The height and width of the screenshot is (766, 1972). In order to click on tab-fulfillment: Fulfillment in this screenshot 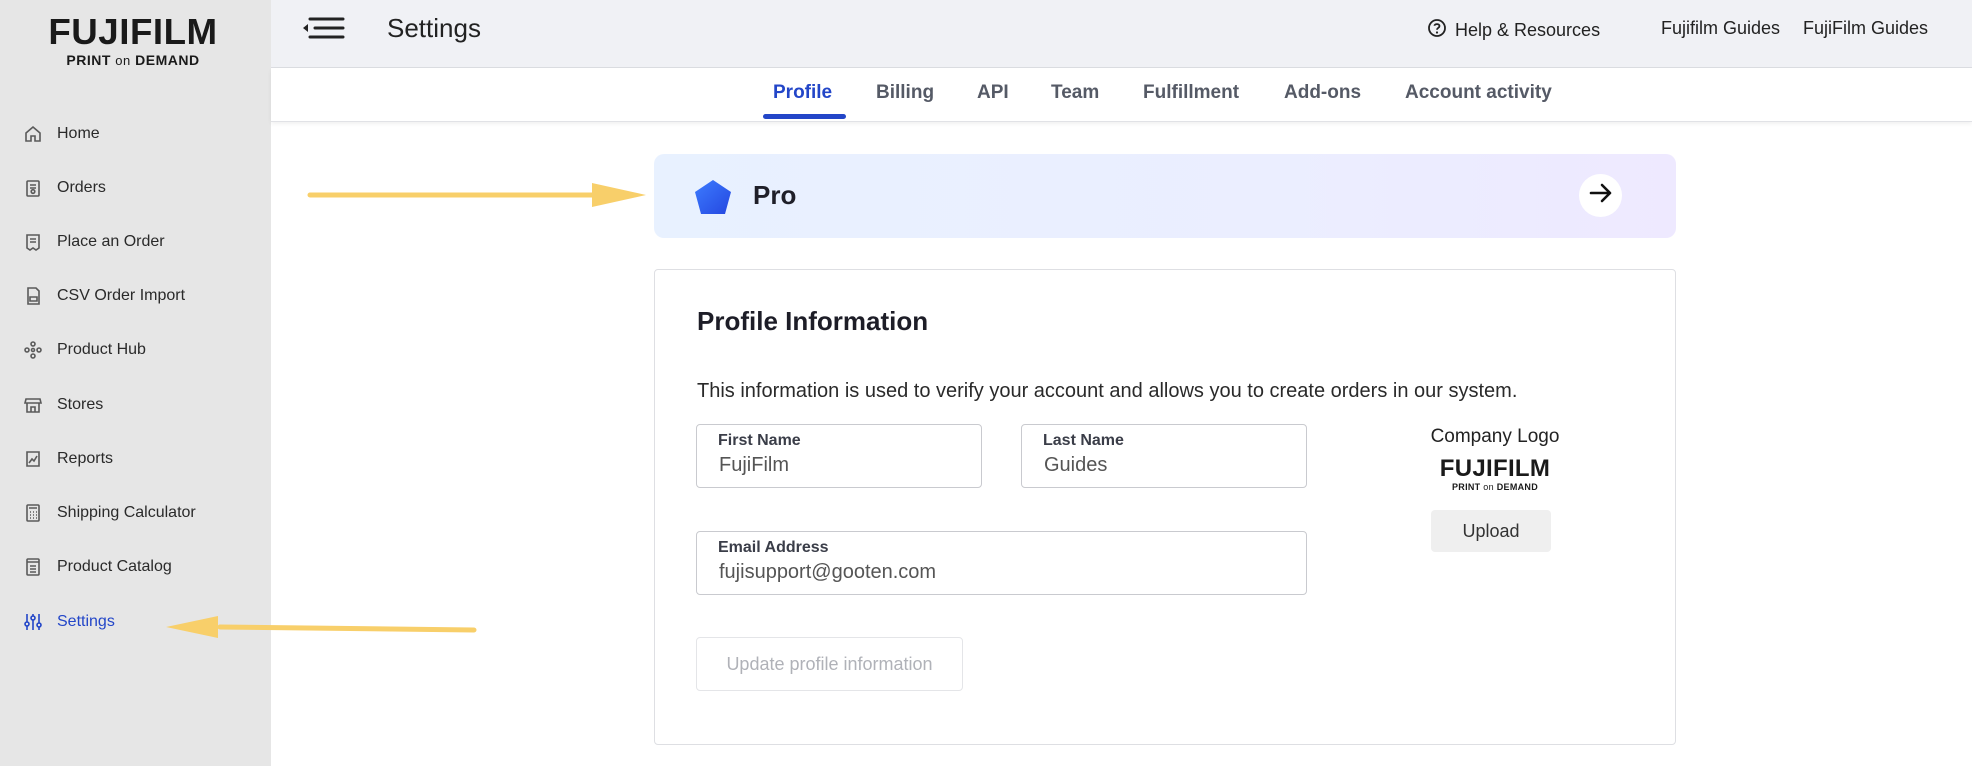, I will do `click(1191, 93)`.